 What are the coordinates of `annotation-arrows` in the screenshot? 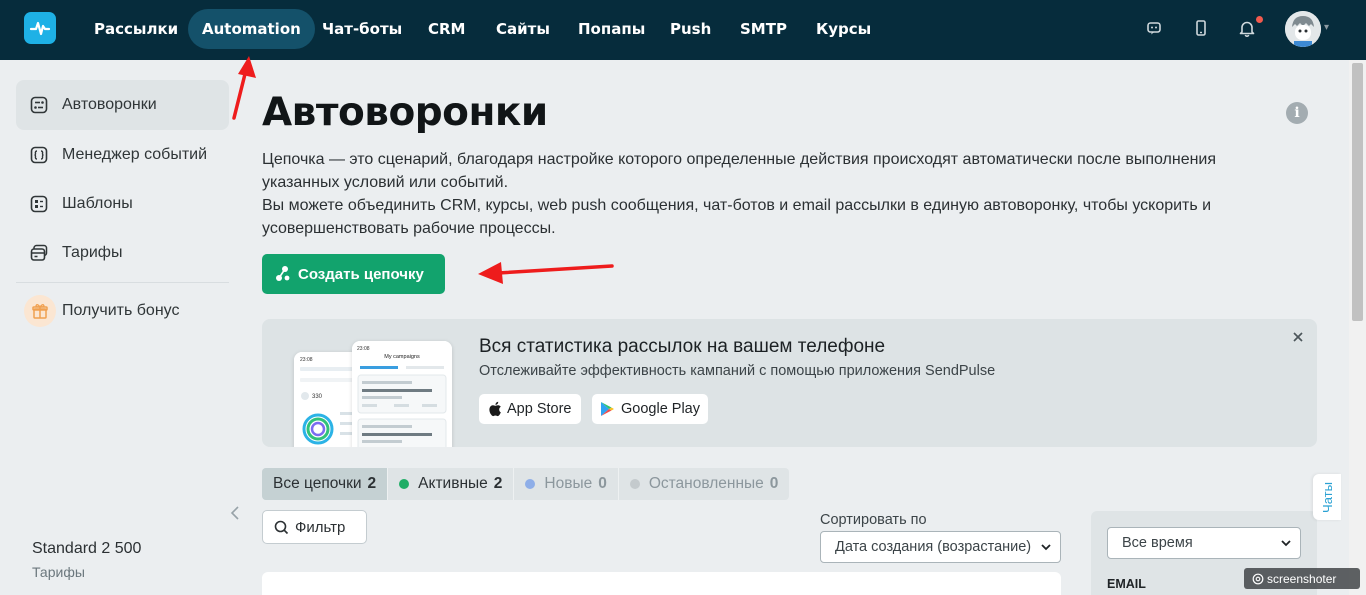 It's located at (423, 170).